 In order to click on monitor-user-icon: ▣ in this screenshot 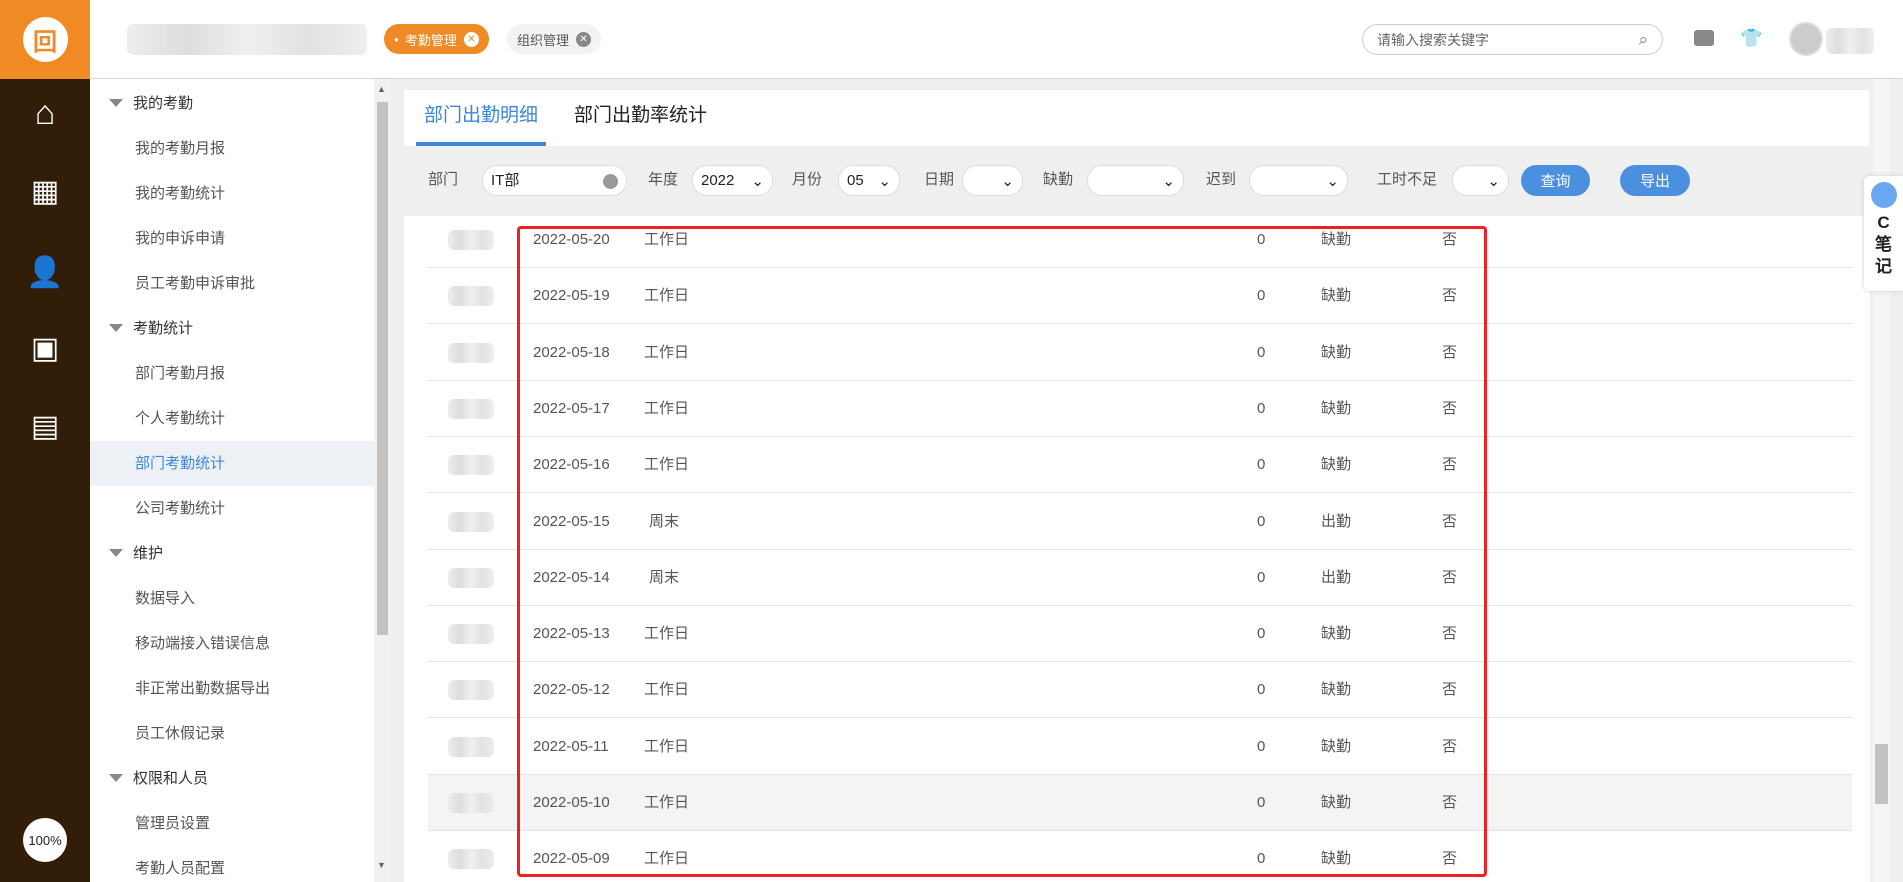, I will do `click(45, 348)`.